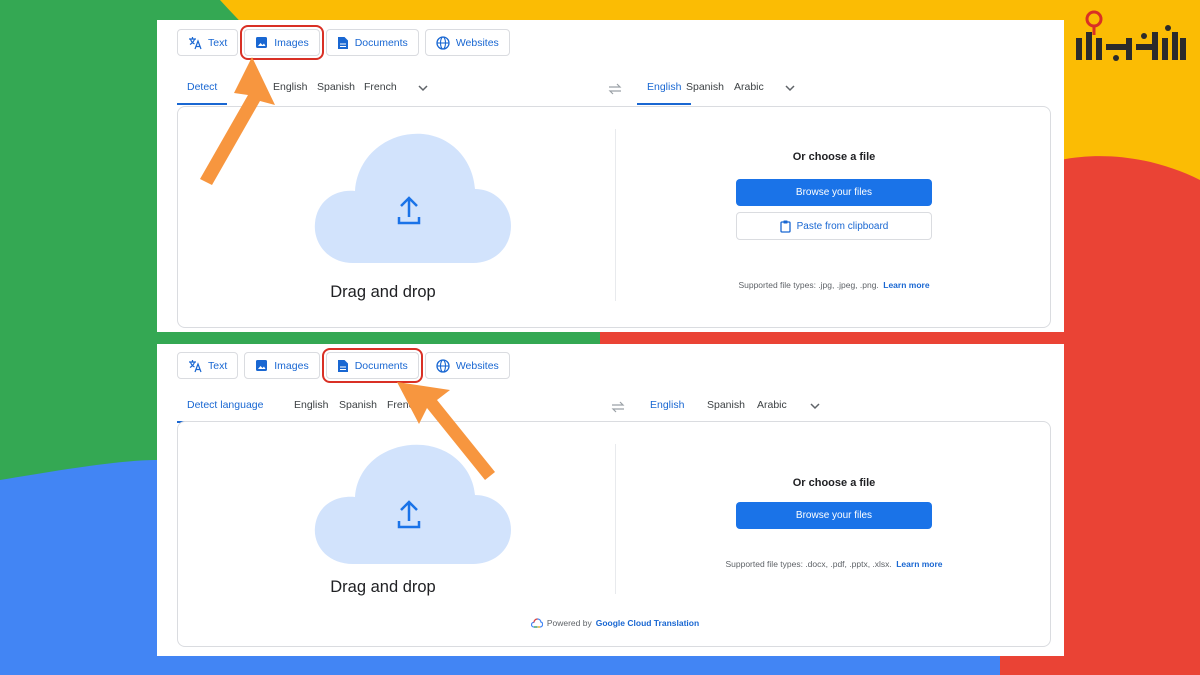 This screenshot has width=1200, height=675. I want to click on source-lang-english: English, so click(311, 408).